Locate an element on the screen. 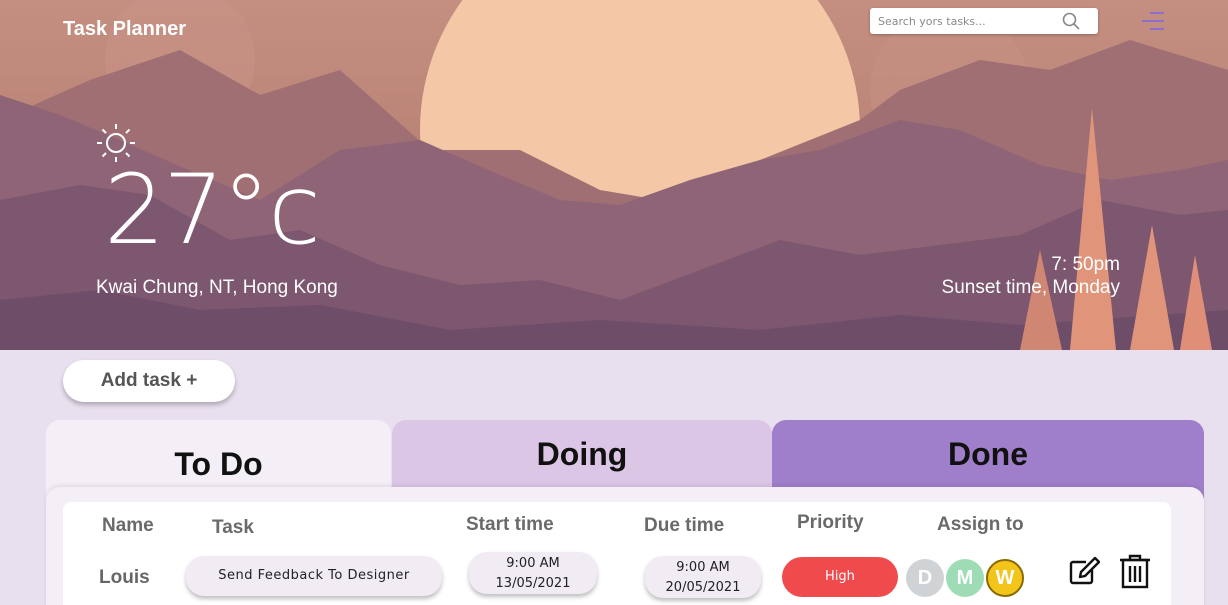 Image resolution: width=1228 pixels, height=605 pixels. due-time: 9:00 AM is located at coordinates (703, 567).